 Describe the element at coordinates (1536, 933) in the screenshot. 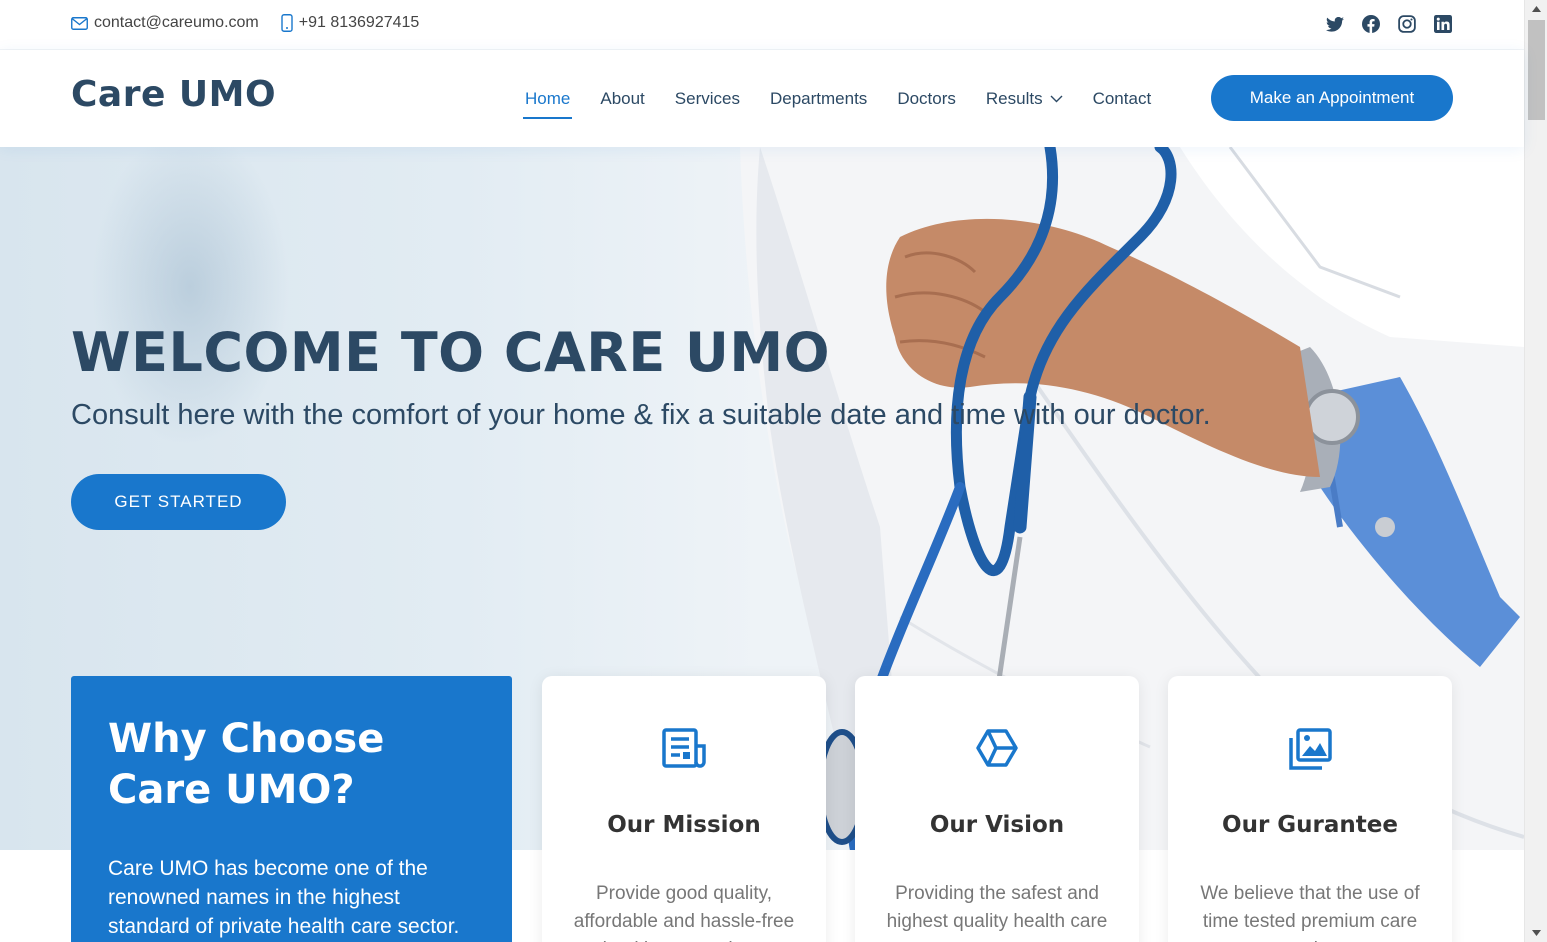

I see `scroll-down-arrow` at that location.